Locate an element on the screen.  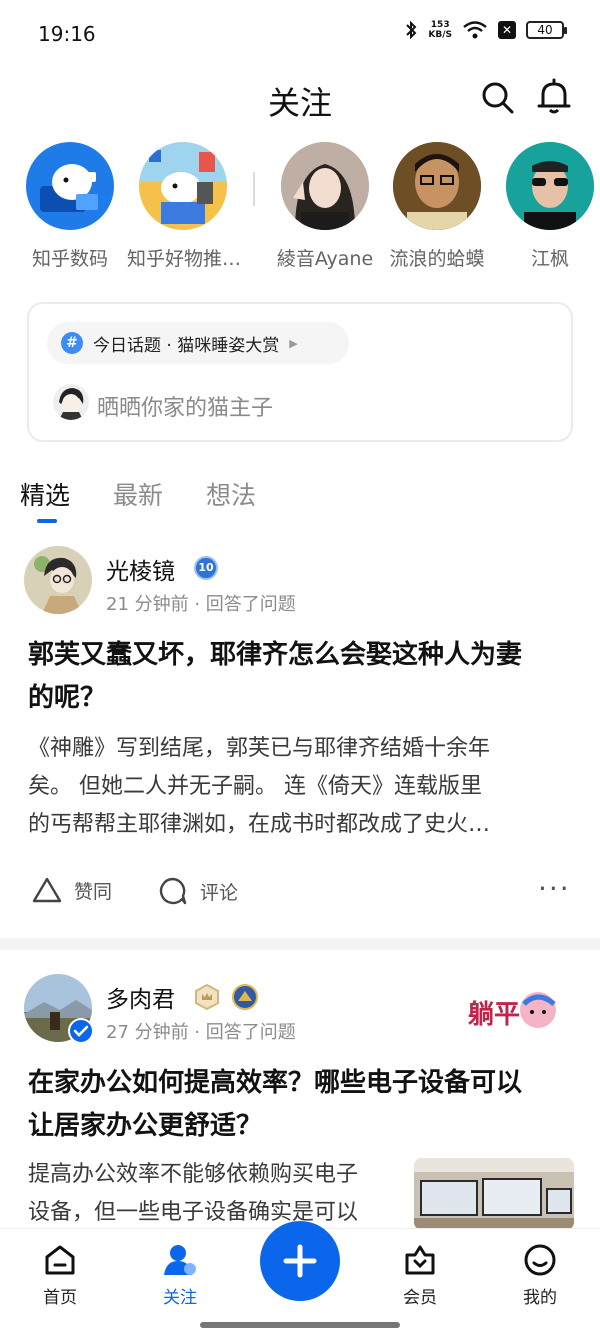
nav-vip: 会员 is located at coordinates (420, 1275).